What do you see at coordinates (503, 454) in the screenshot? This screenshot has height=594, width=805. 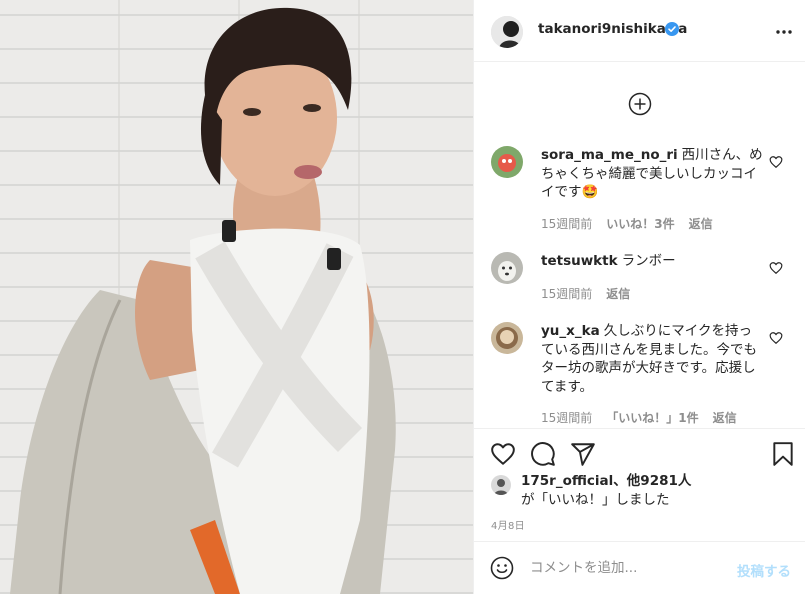 I see `heart-icon` at bounding box center [503, 454].